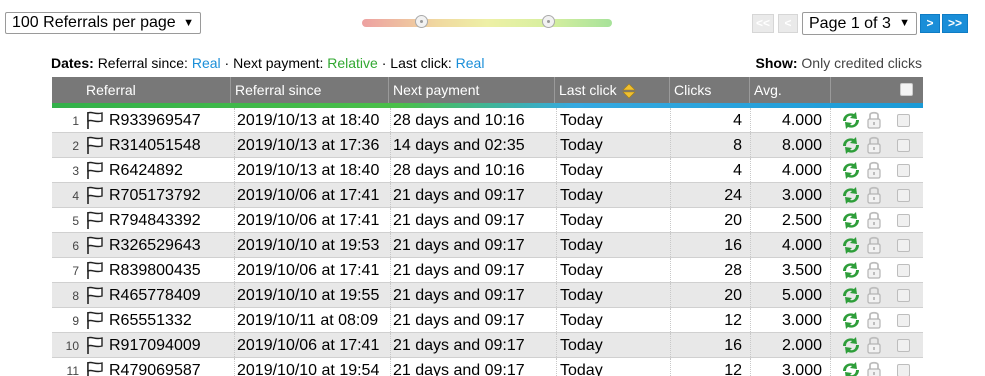 This screenshot has width=985, height=376. Describe the element at coordinates (158, 195) in the screenshot. I see `referral-cell: R705173792` at that location.